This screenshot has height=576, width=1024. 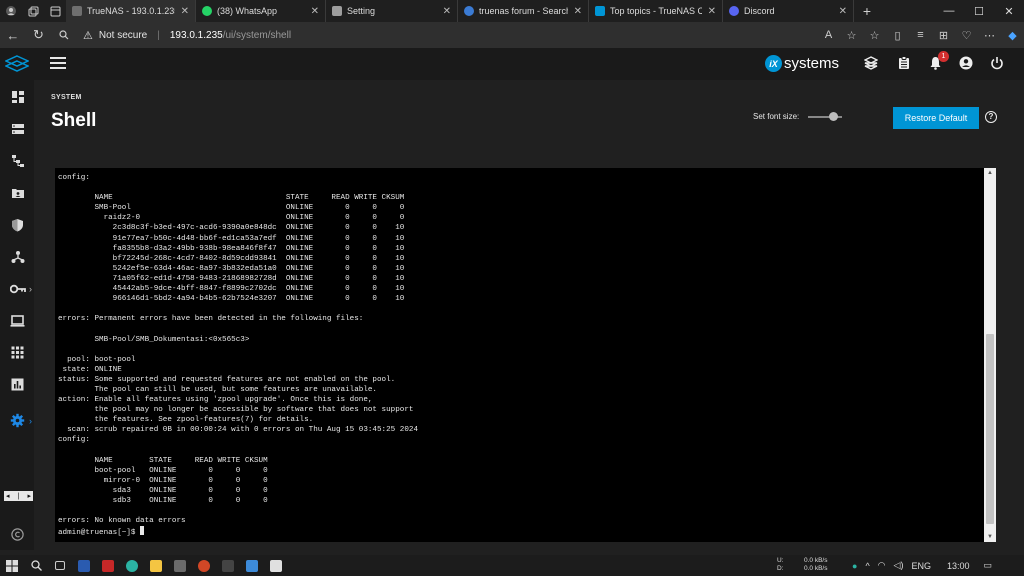 What do you see at coordinates (904, 64) in the screenshot?
I see `tasks-clipboard-icon` at bounding box center [904, 64].